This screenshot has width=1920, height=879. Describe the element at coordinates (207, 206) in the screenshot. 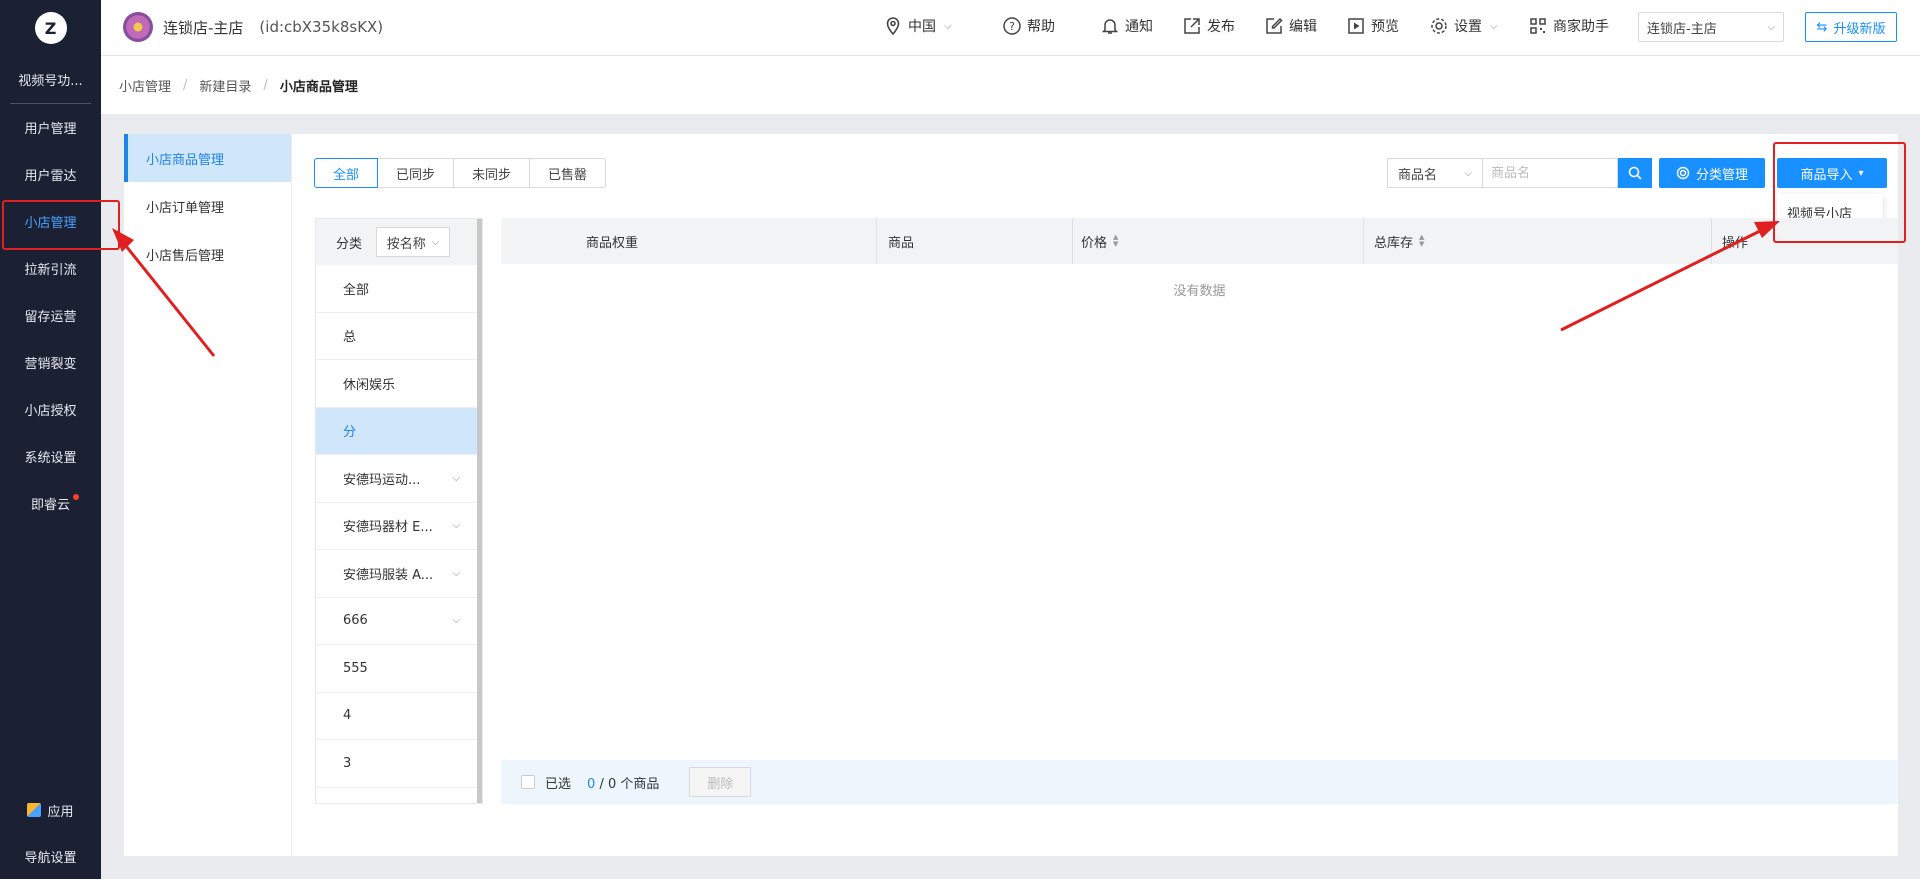

I see `subnav-item-orders: 小店订单管理` at that location.